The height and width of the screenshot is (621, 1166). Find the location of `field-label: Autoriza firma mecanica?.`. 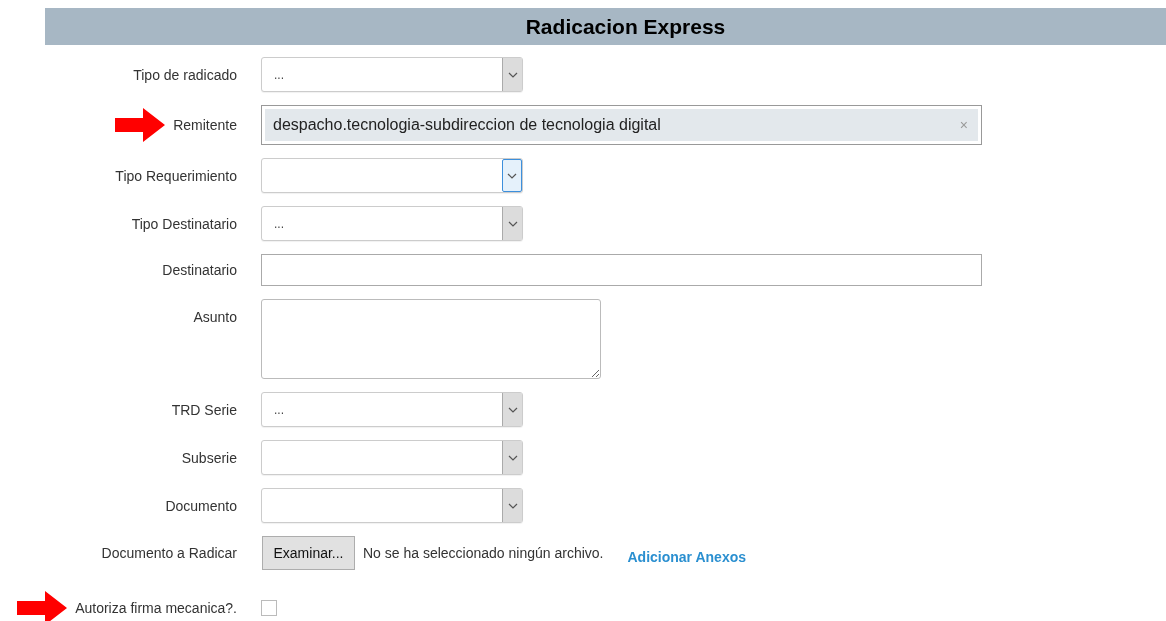

field-label: Autoriza firma mecanica?. is located at coordinates (156, 608).